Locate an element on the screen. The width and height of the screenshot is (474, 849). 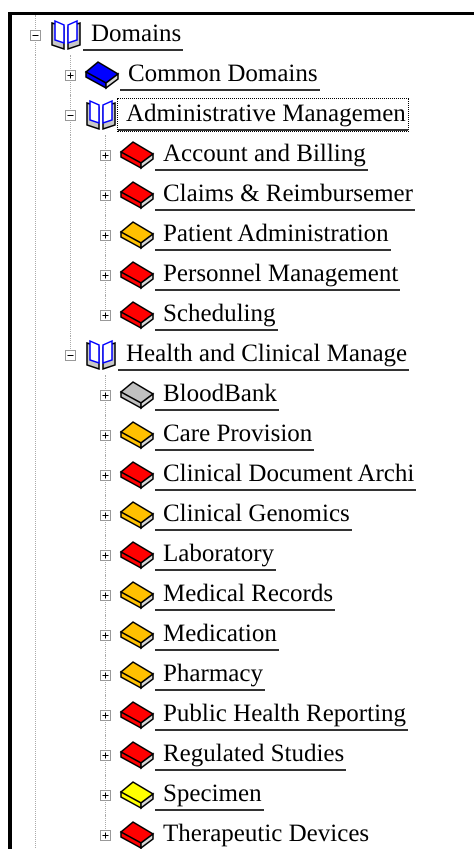
tree-item: Administrative Managemen is located at coordinates (263, 115).